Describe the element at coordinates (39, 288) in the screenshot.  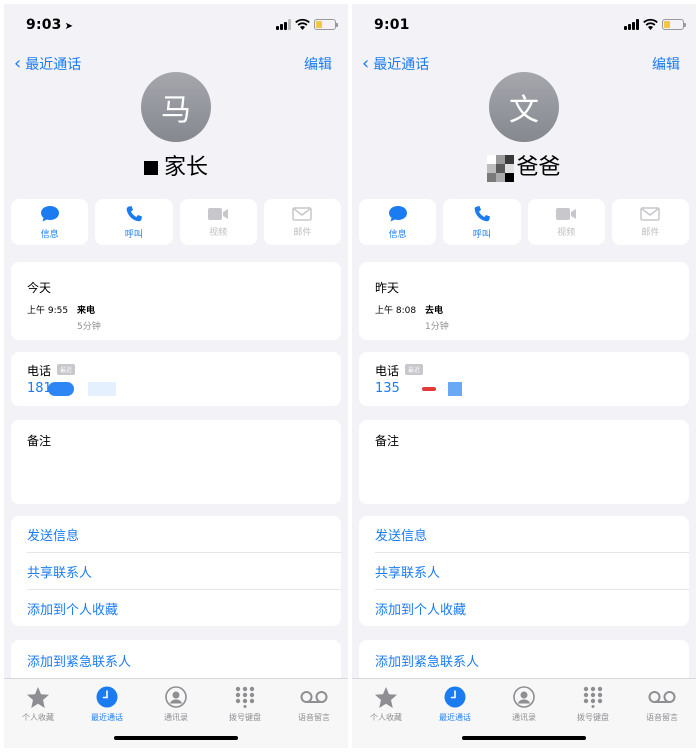
I see `recent-day: 今天` at that location.